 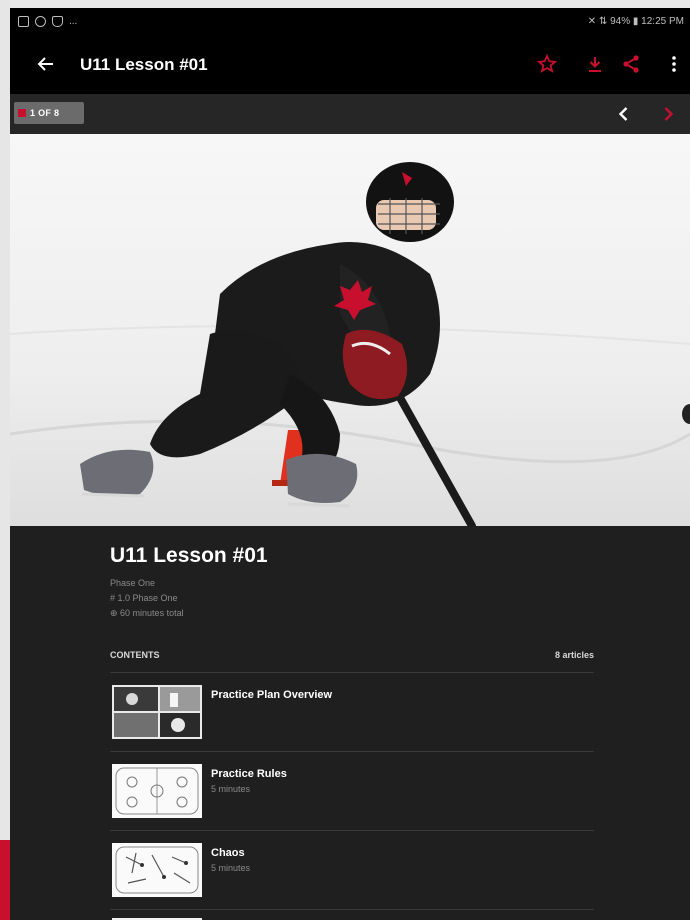 I want to click on lesson-title: U11 Lesson #01, so click(x=189, y=555).